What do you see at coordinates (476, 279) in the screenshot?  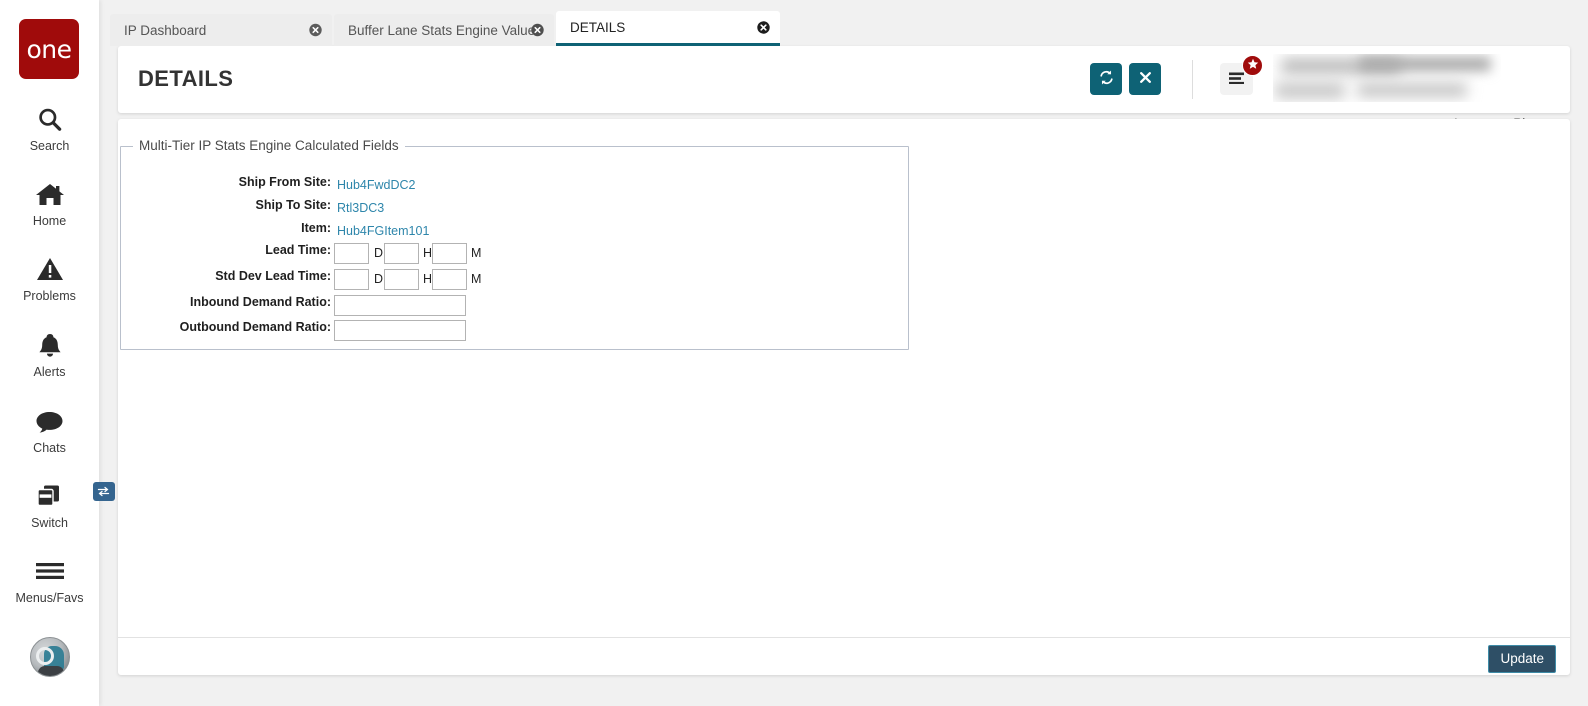 I see `std-dev-minutes-unit: M` at bounding box center [476, 279].